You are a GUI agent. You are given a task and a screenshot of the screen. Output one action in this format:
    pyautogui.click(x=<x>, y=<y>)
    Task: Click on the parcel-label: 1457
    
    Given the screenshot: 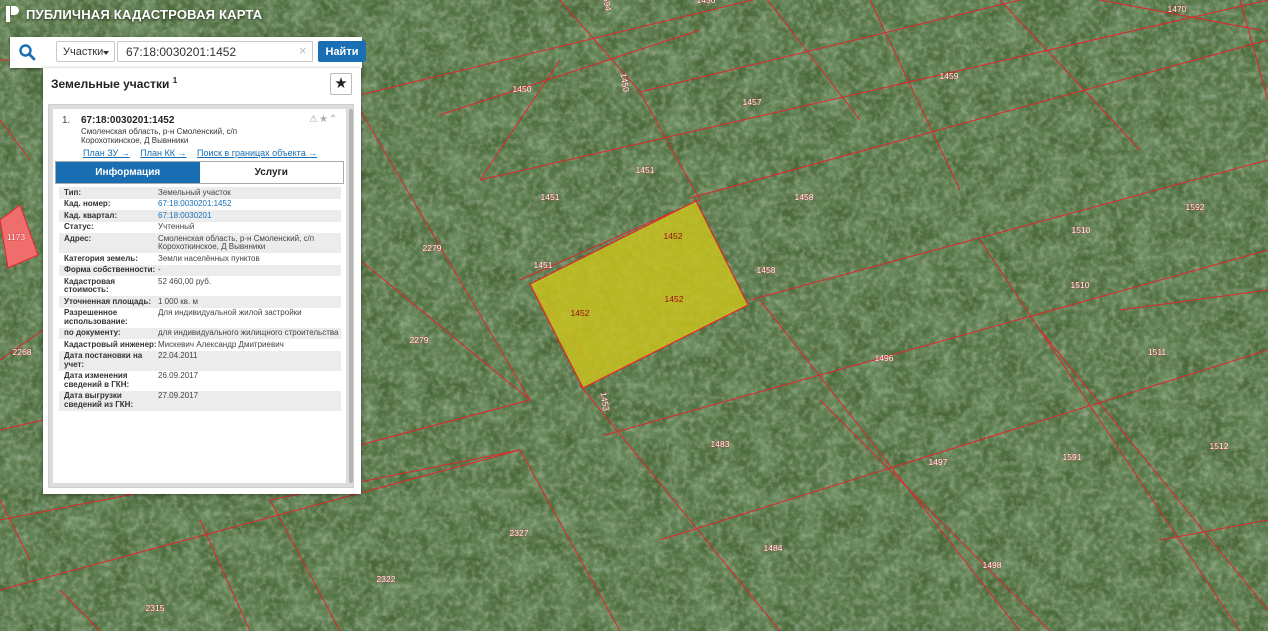 What is the action you would take?
    pyautogui.click(x=752, y=102)
    